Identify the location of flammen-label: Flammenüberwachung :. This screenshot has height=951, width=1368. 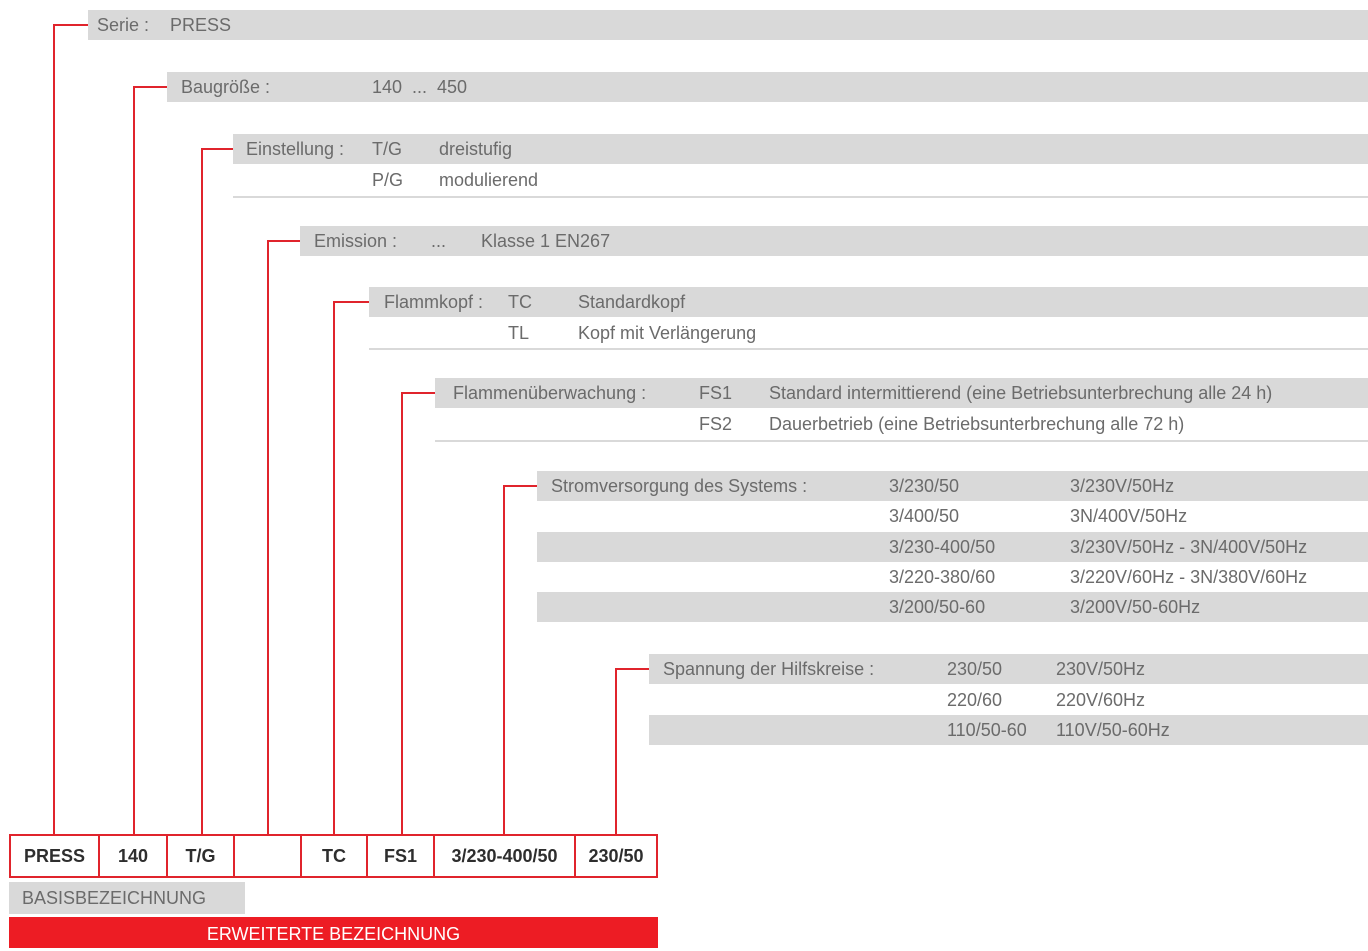
(550, 393).